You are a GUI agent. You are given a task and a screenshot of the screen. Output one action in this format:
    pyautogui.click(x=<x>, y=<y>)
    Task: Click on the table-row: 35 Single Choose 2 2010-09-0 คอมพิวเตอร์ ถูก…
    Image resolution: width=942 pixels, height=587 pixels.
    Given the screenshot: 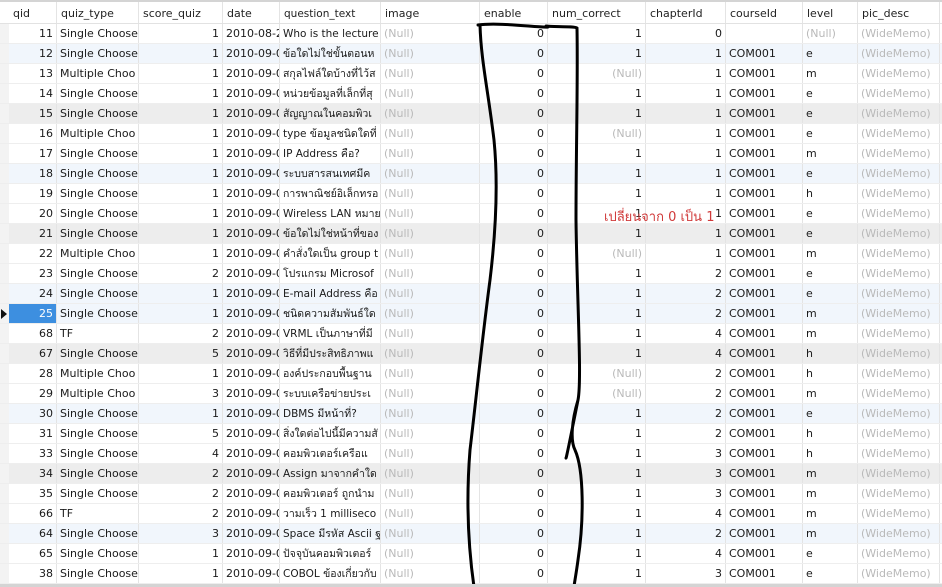 What is the action you would take?
    pyautogui.click(x=471, y=494)
    